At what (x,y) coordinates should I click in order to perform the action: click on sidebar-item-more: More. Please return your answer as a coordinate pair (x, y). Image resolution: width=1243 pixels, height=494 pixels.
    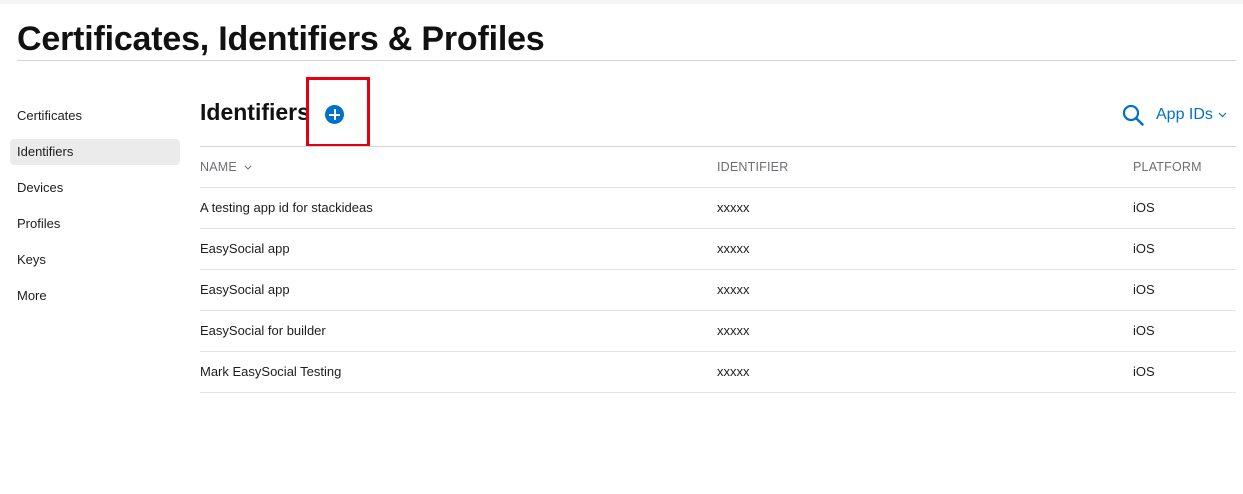
    Looking at the image, I should click on (95, 296).